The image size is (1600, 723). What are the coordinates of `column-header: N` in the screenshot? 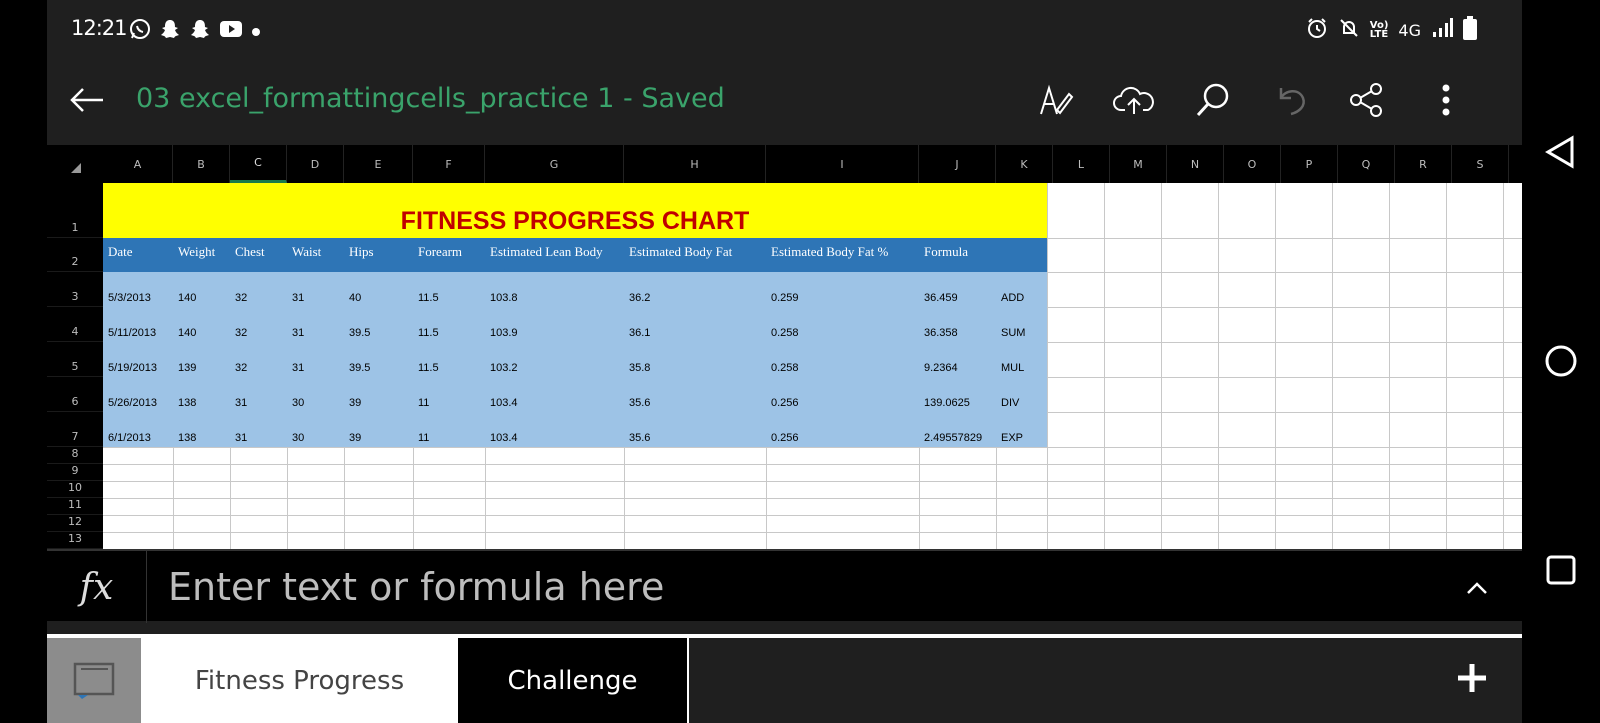 It's located at (1195, 164).